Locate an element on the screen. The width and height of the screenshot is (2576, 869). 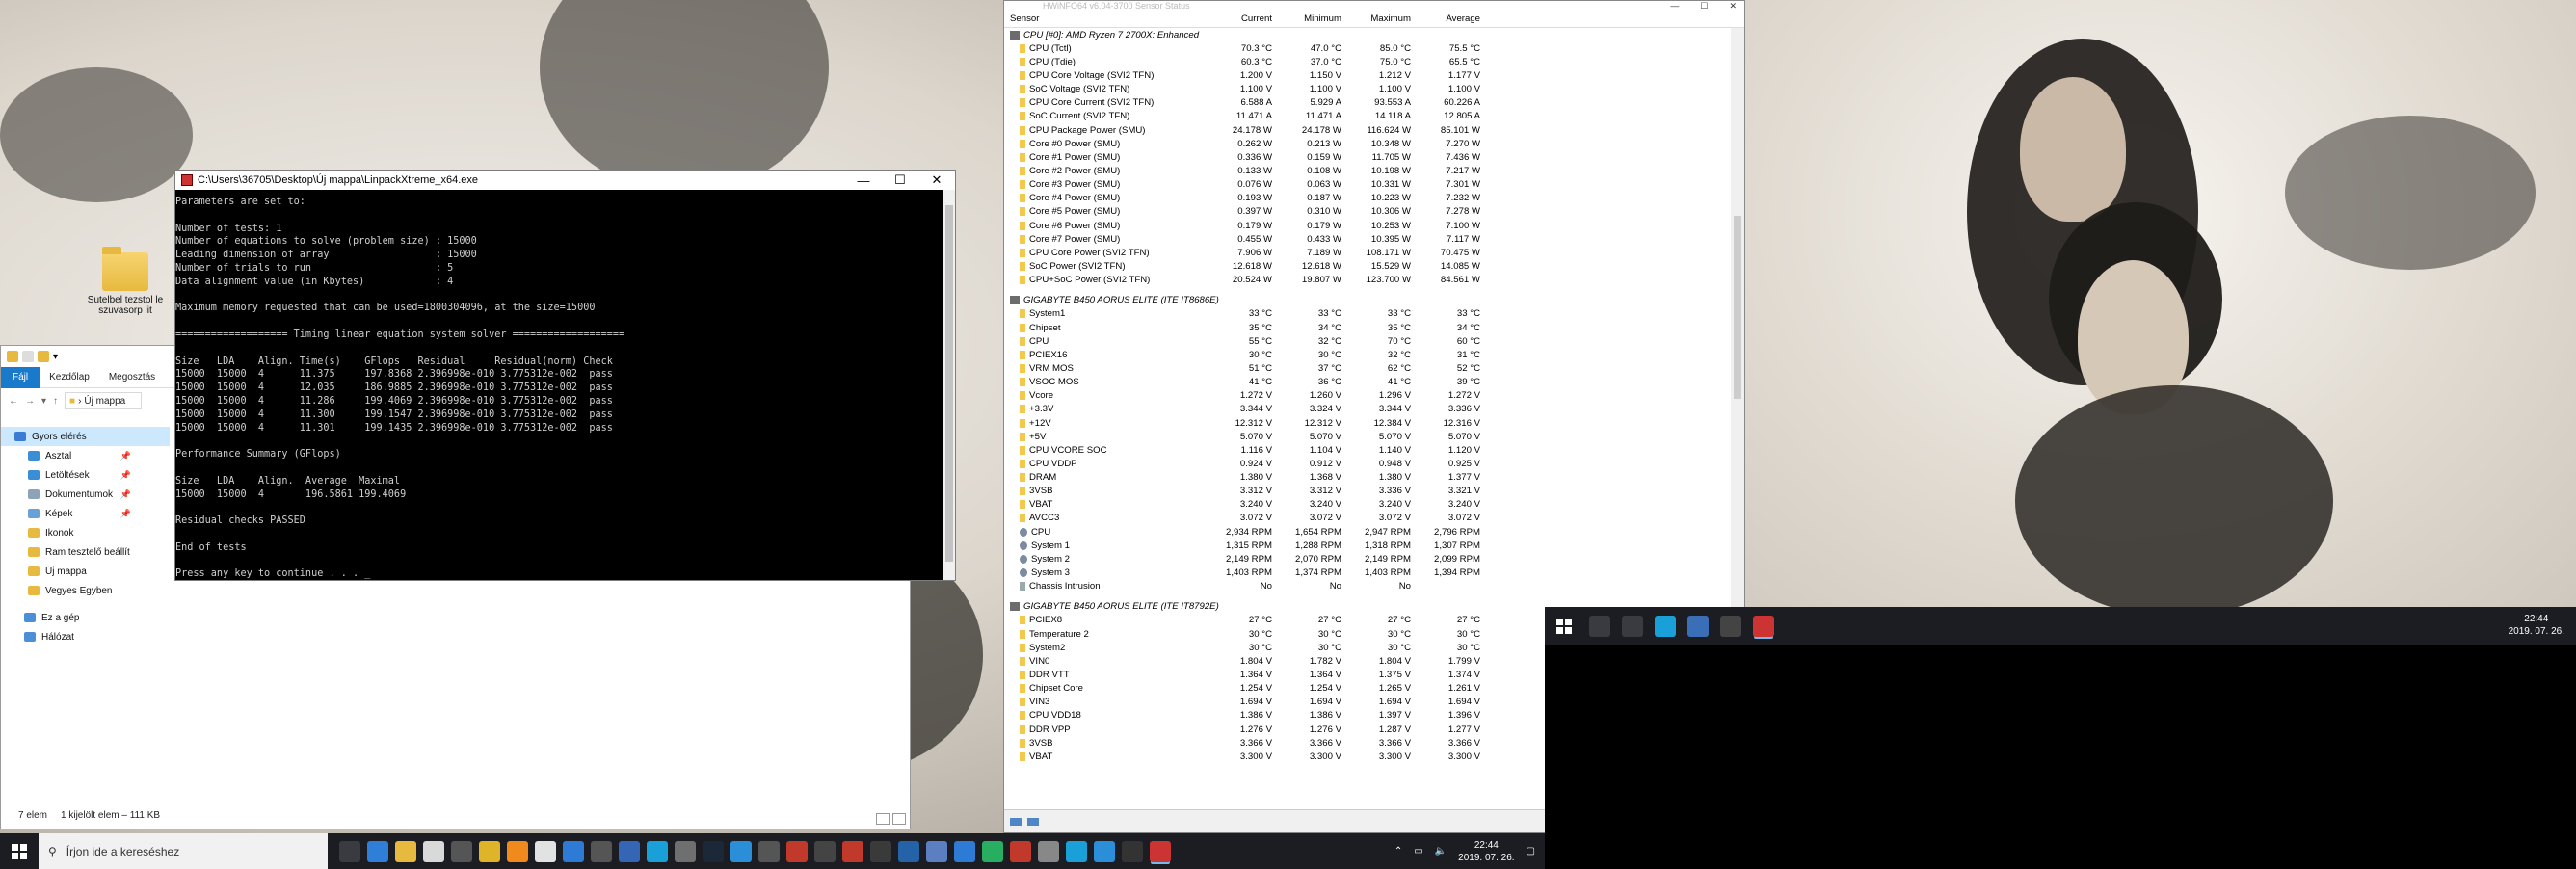
nav-item: Ram tesztelő beállít is located at coordinates (85, 552).